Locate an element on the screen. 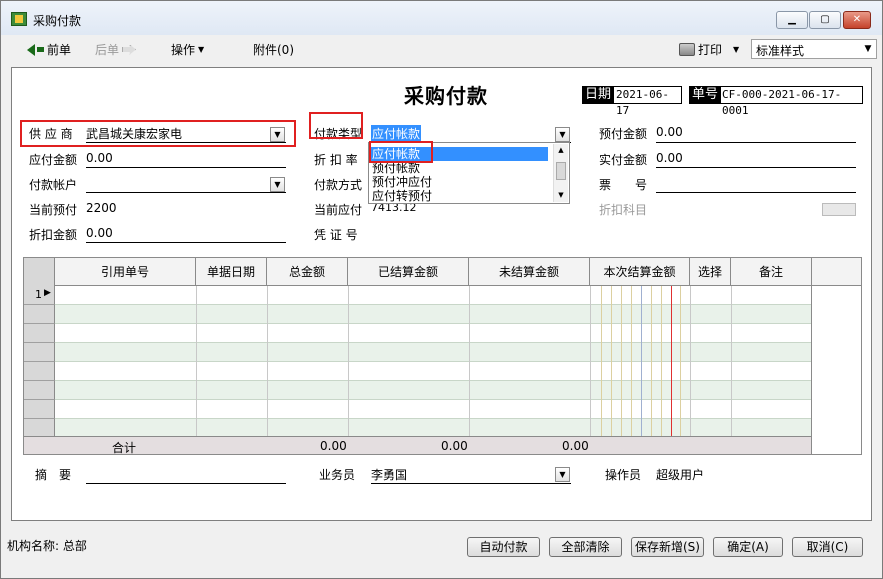 This screenshot has height=579, width=883. close-button: ✕ is located at coordinates (857, 20).